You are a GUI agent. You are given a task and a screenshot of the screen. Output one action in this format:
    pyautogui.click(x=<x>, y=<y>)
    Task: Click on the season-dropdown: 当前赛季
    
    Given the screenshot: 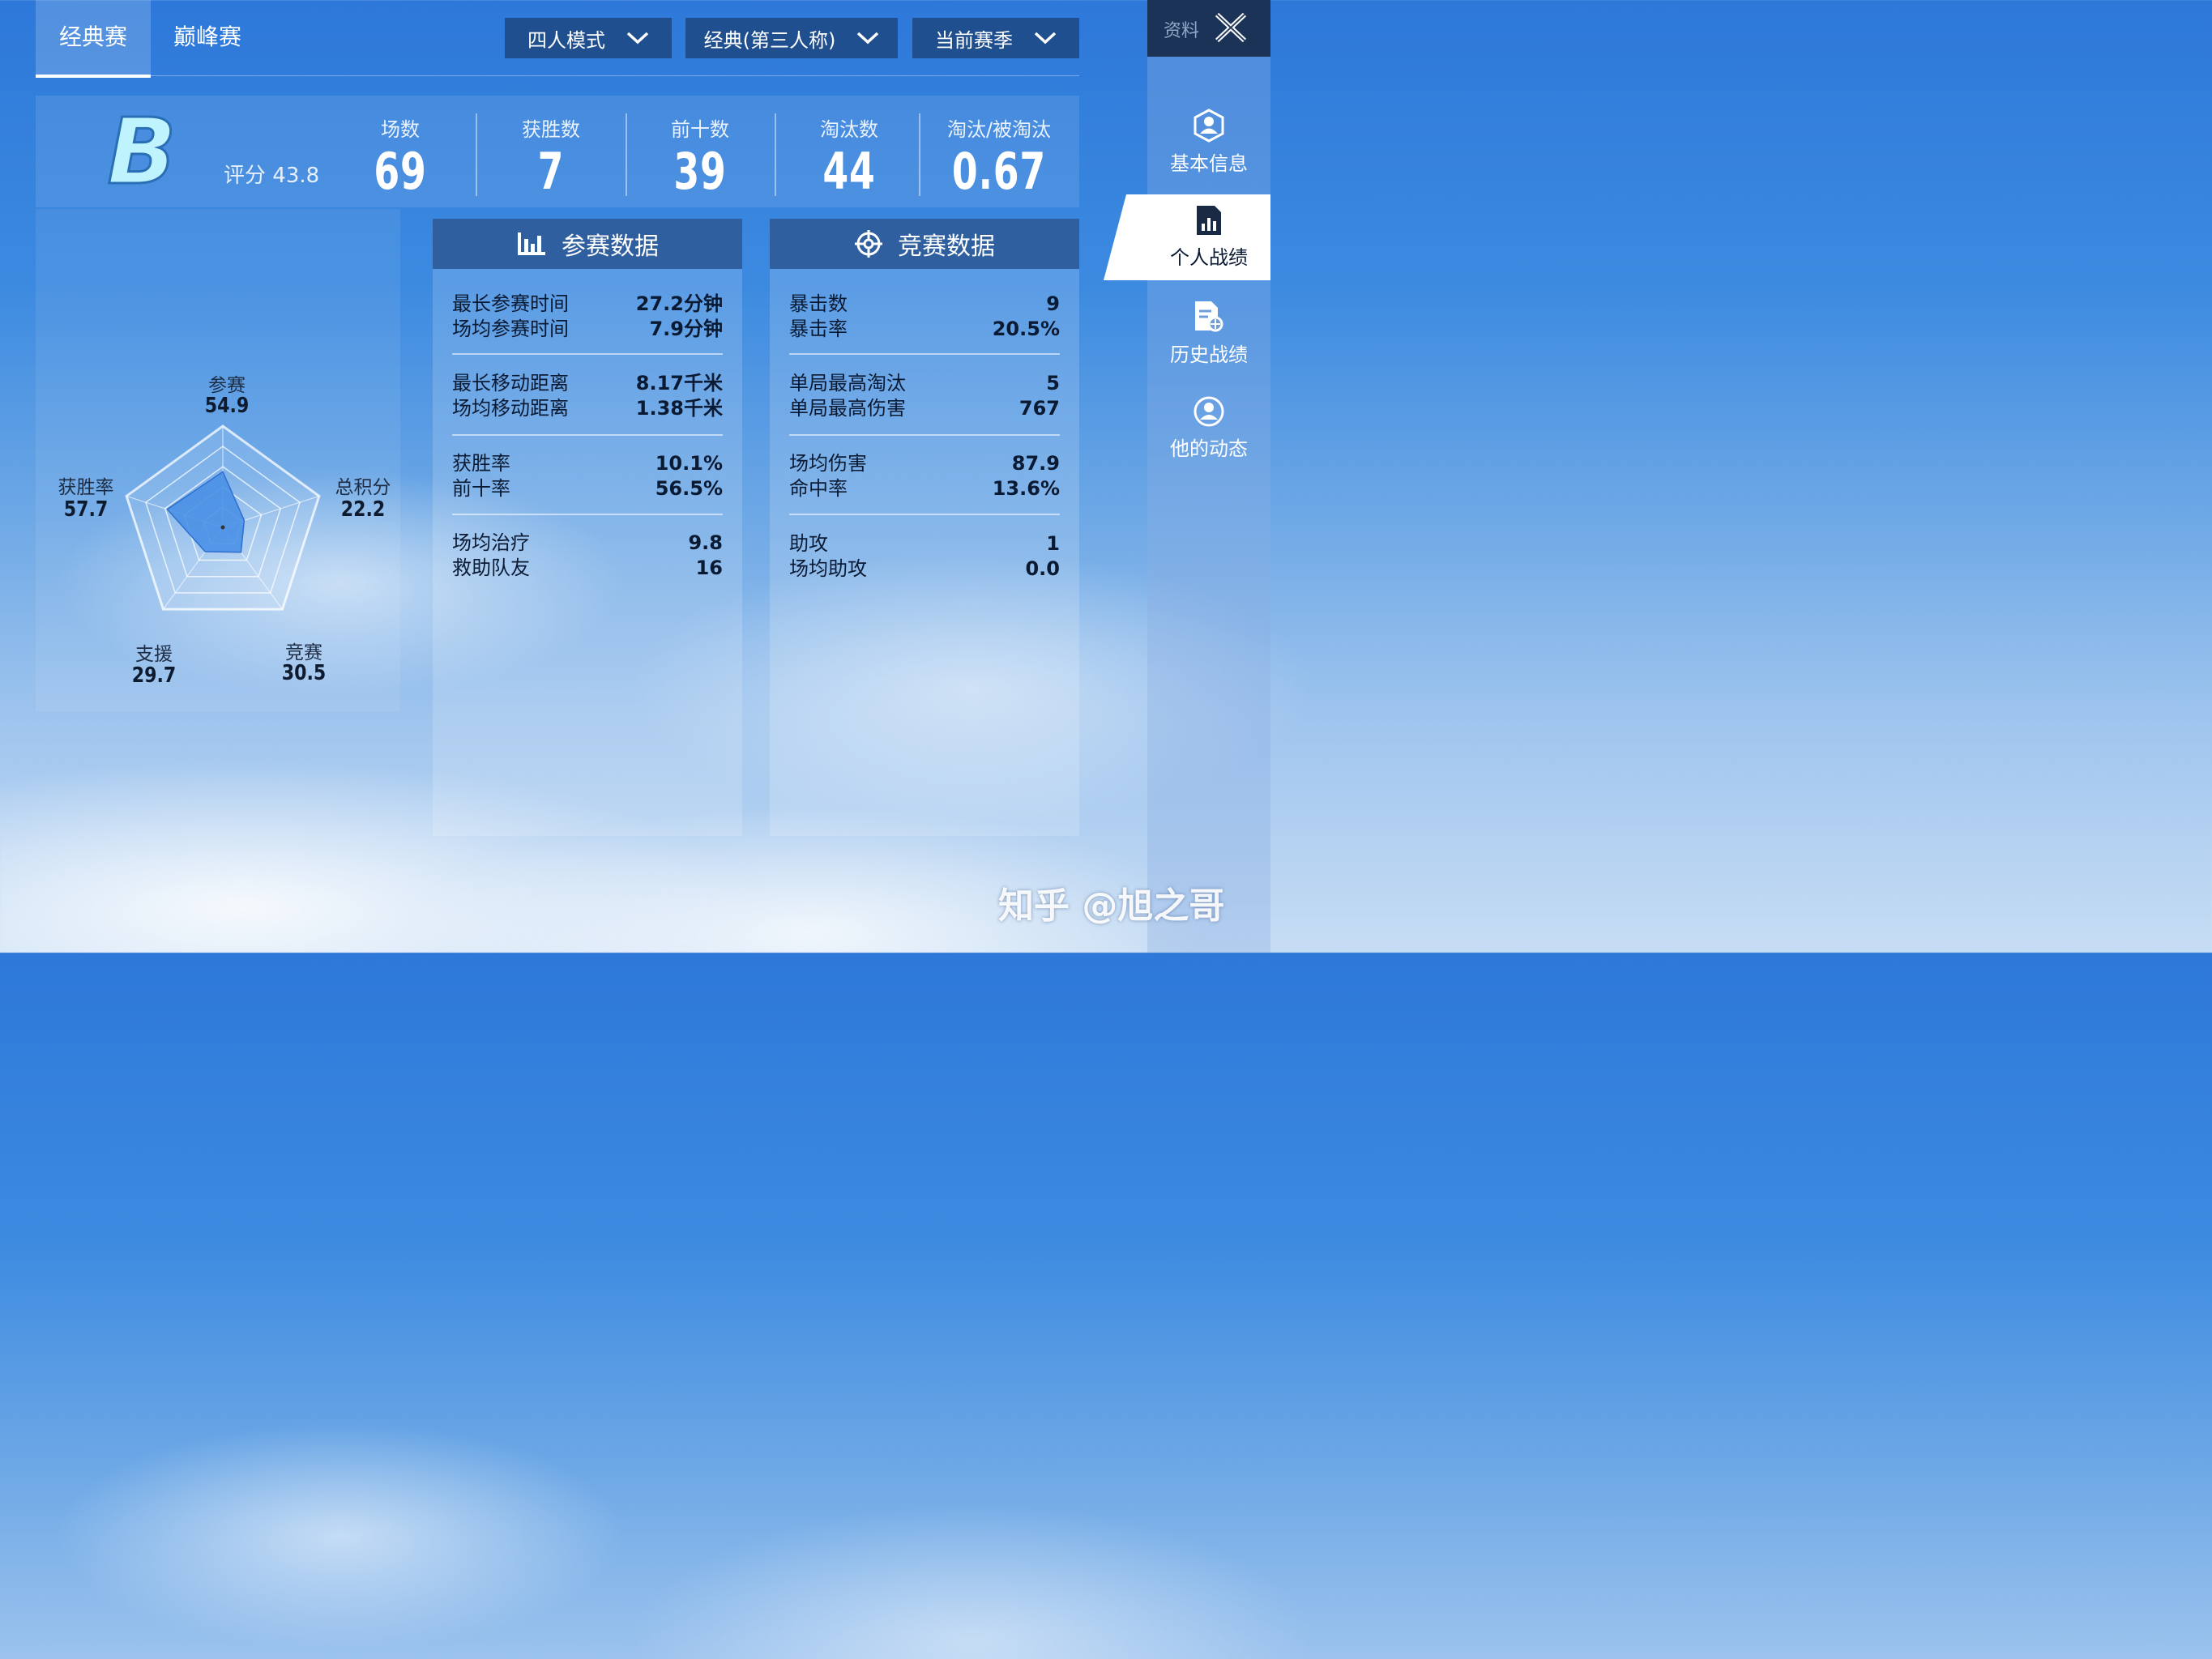 What is the action you would take?
    pyautogui.click(x=995, y=38)
    